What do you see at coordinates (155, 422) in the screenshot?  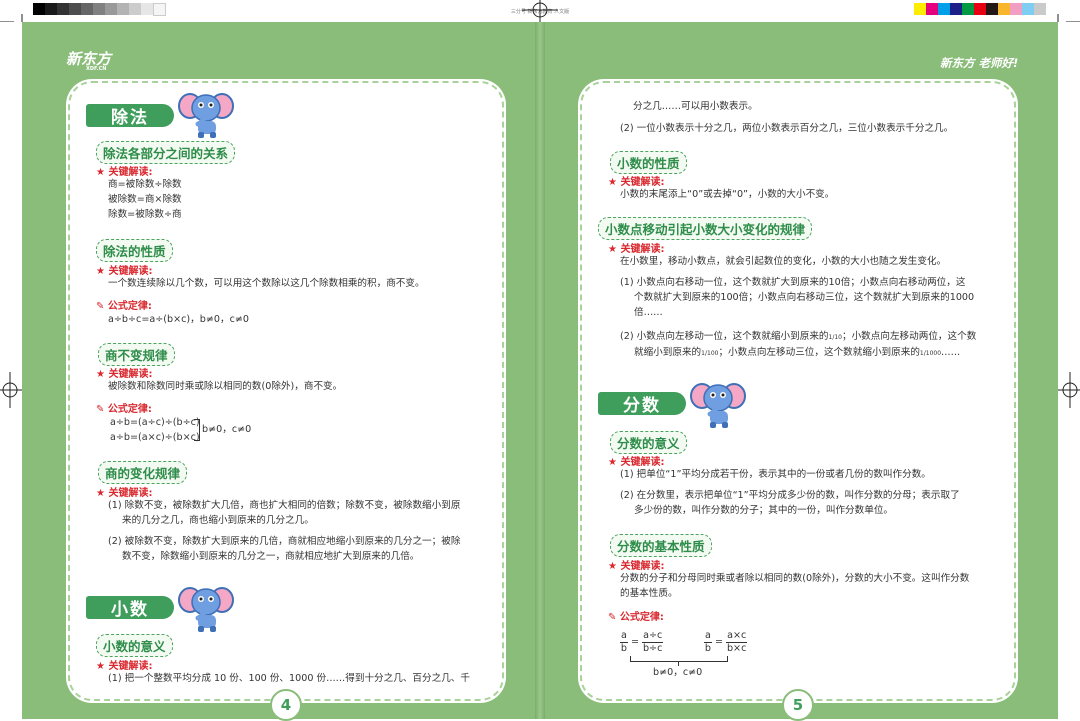 I see `quotient-formula-1: a÷b=(a÷c)÷(b÷c)` at bounding box center [155, 422].